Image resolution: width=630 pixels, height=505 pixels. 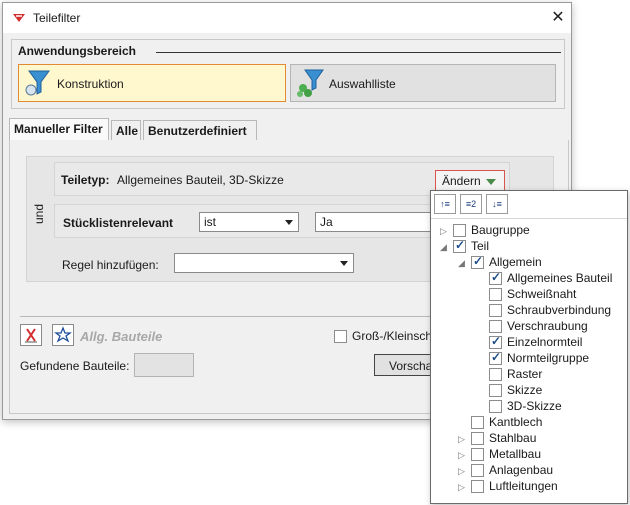 What do you see at coordinates (560, 278) in the screenshot?
I see `tree-item-label: Allgemeines Bauteil` at bounding box center [560, 278].